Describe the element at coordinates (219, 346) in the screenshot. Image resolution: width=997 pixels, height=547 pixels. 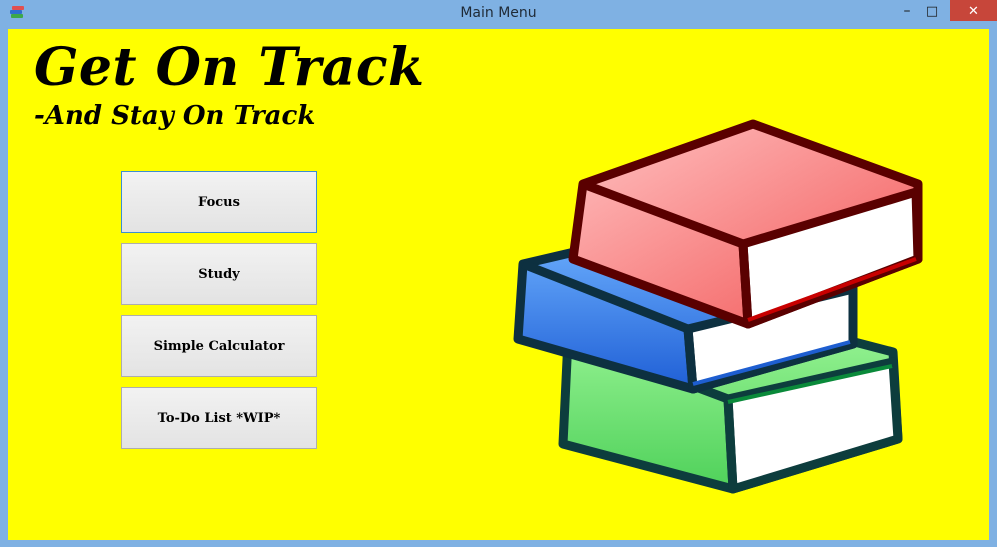
I see `simple-calculator-button: Simple Calculator` at that location.